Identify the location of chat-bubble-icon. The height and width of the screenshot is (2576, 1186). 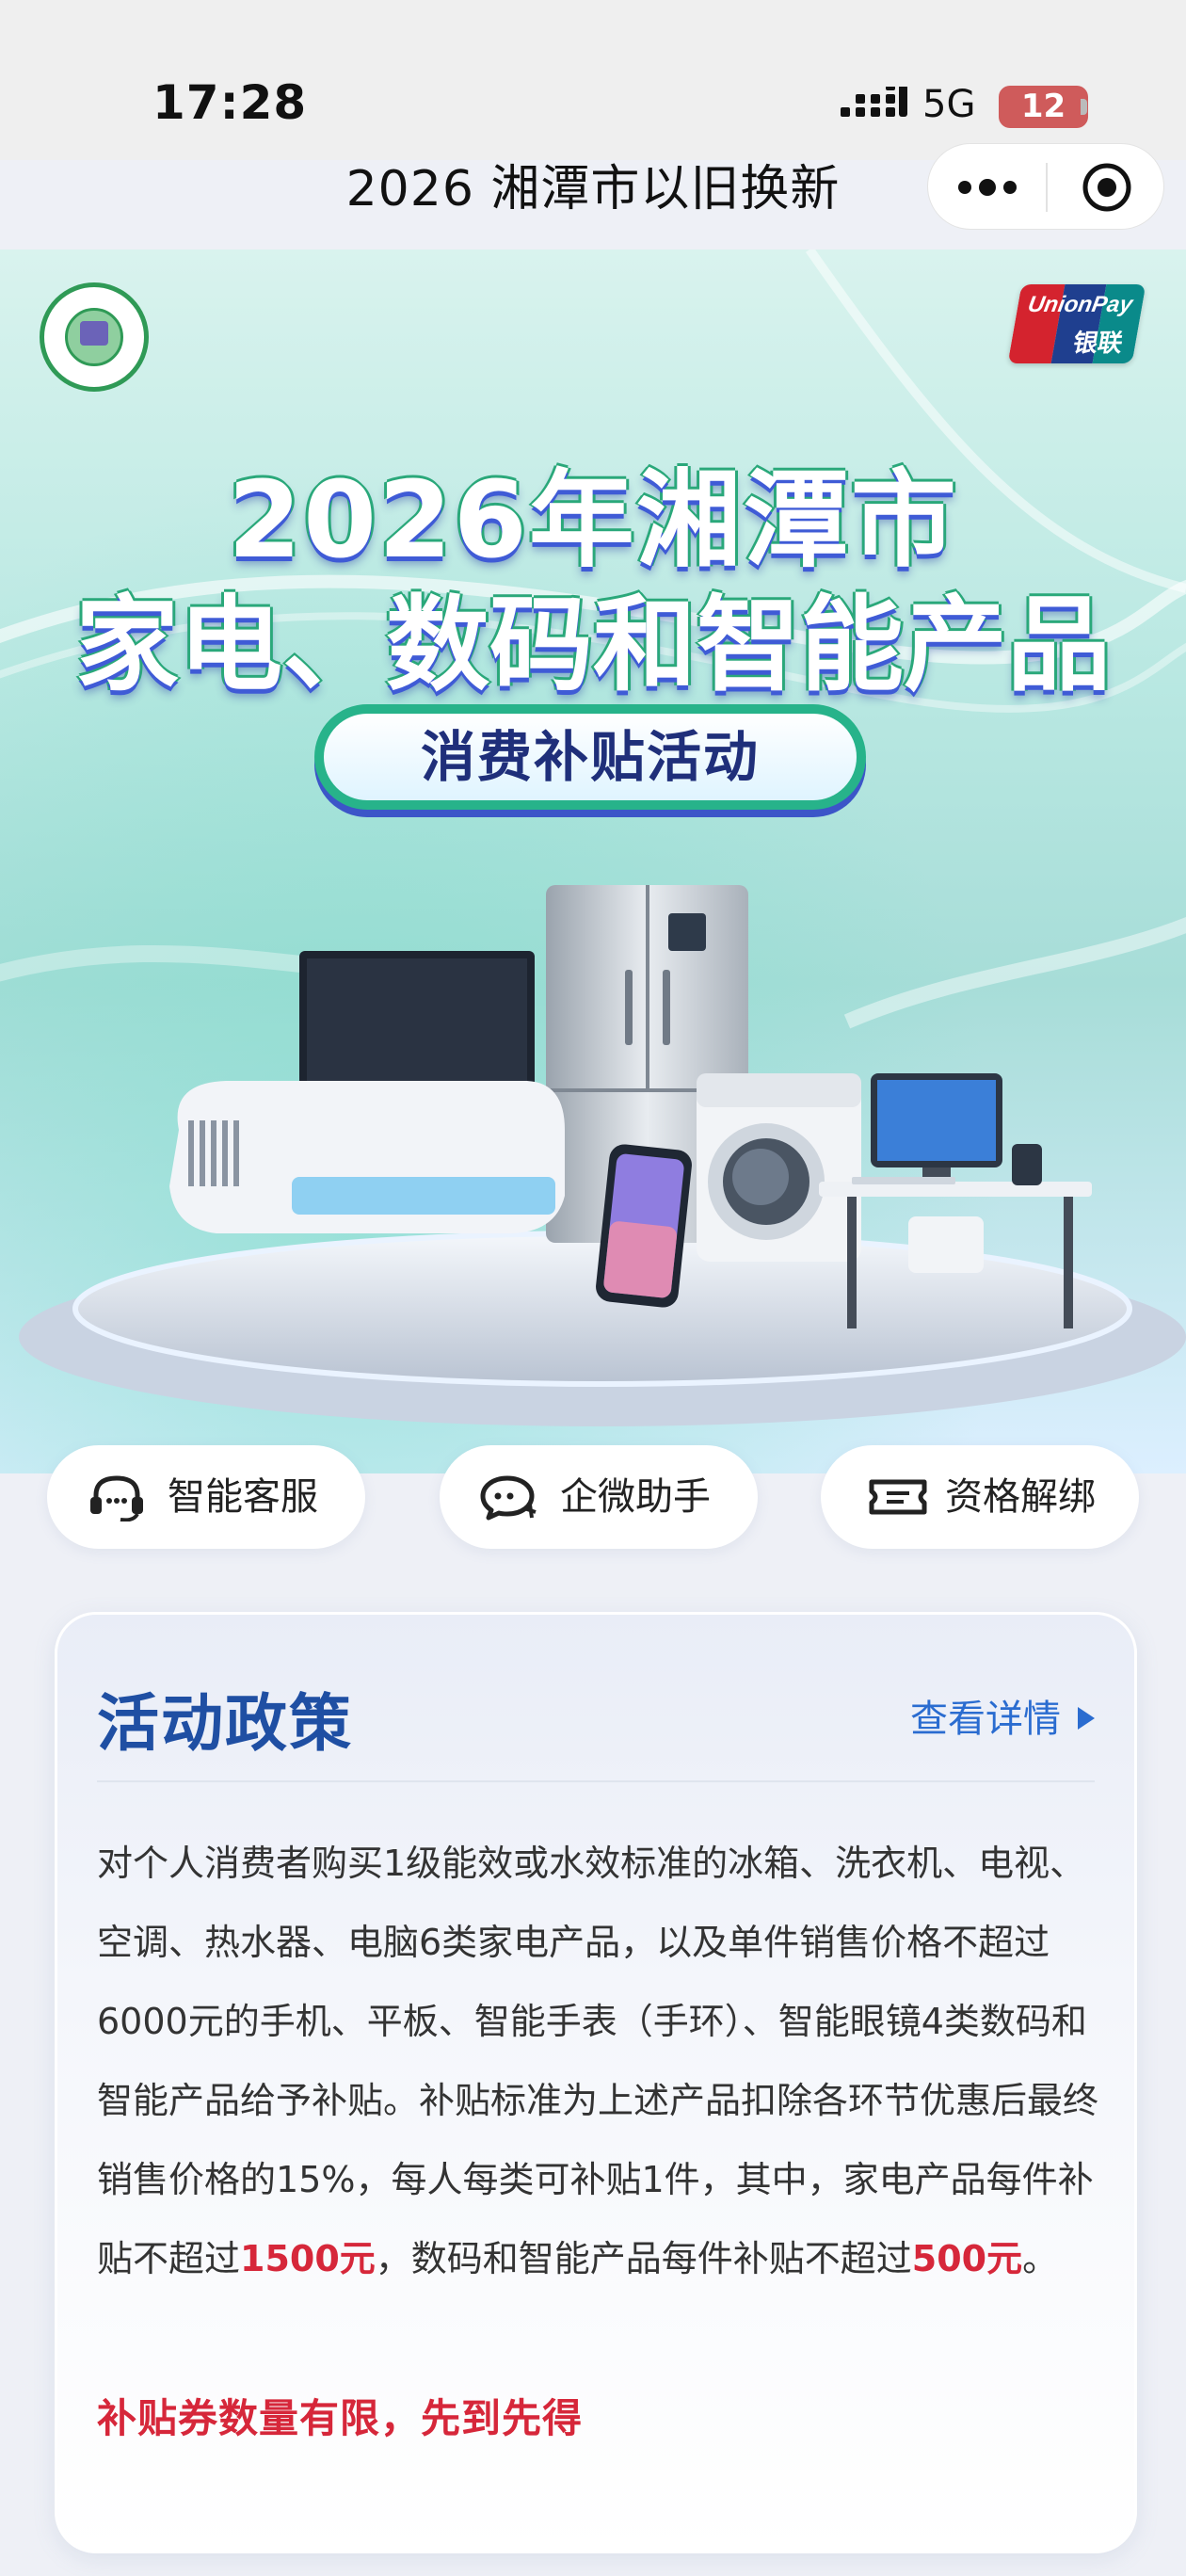
(508, 1498).